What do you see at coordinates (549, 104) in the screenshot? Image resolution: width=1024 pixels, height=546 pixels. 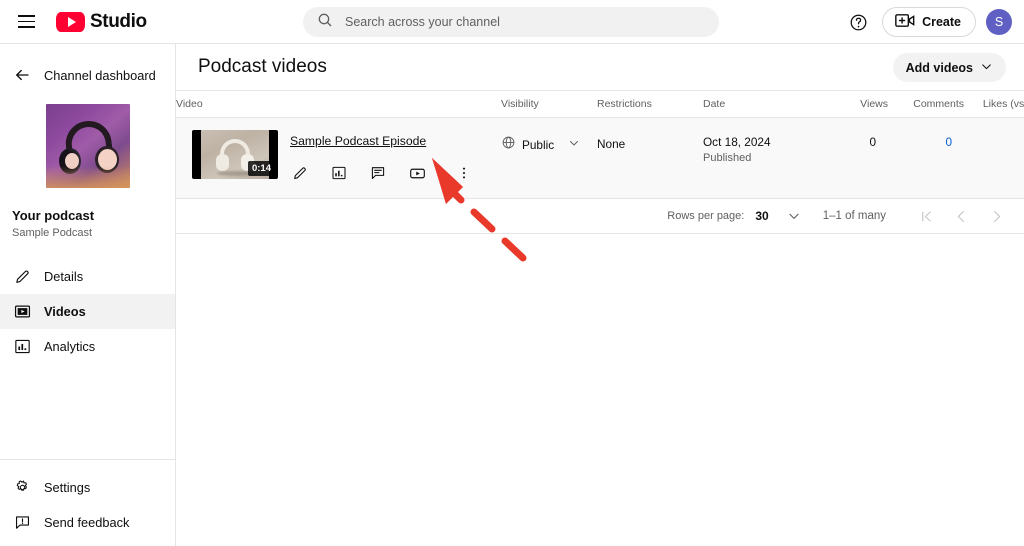 I see `column-header-visibility: Visibility` at bounding box center [549, 104].